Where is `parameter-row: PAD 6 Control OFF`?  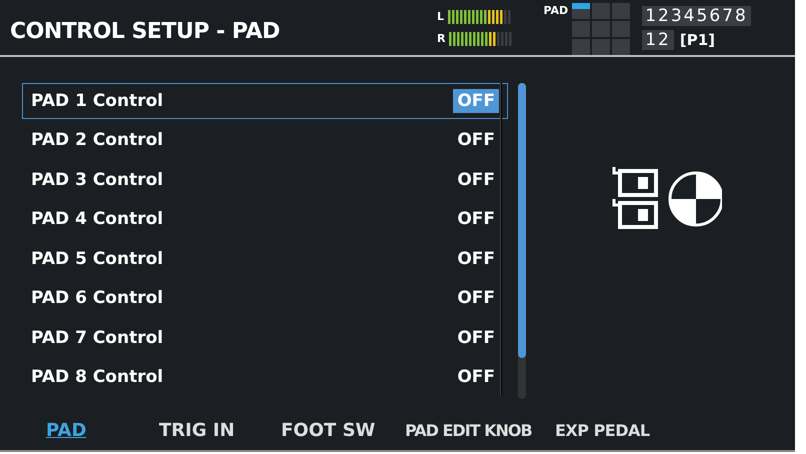
parameter-row: PAD 6 Control OFF is located at coordinates (265, 298).